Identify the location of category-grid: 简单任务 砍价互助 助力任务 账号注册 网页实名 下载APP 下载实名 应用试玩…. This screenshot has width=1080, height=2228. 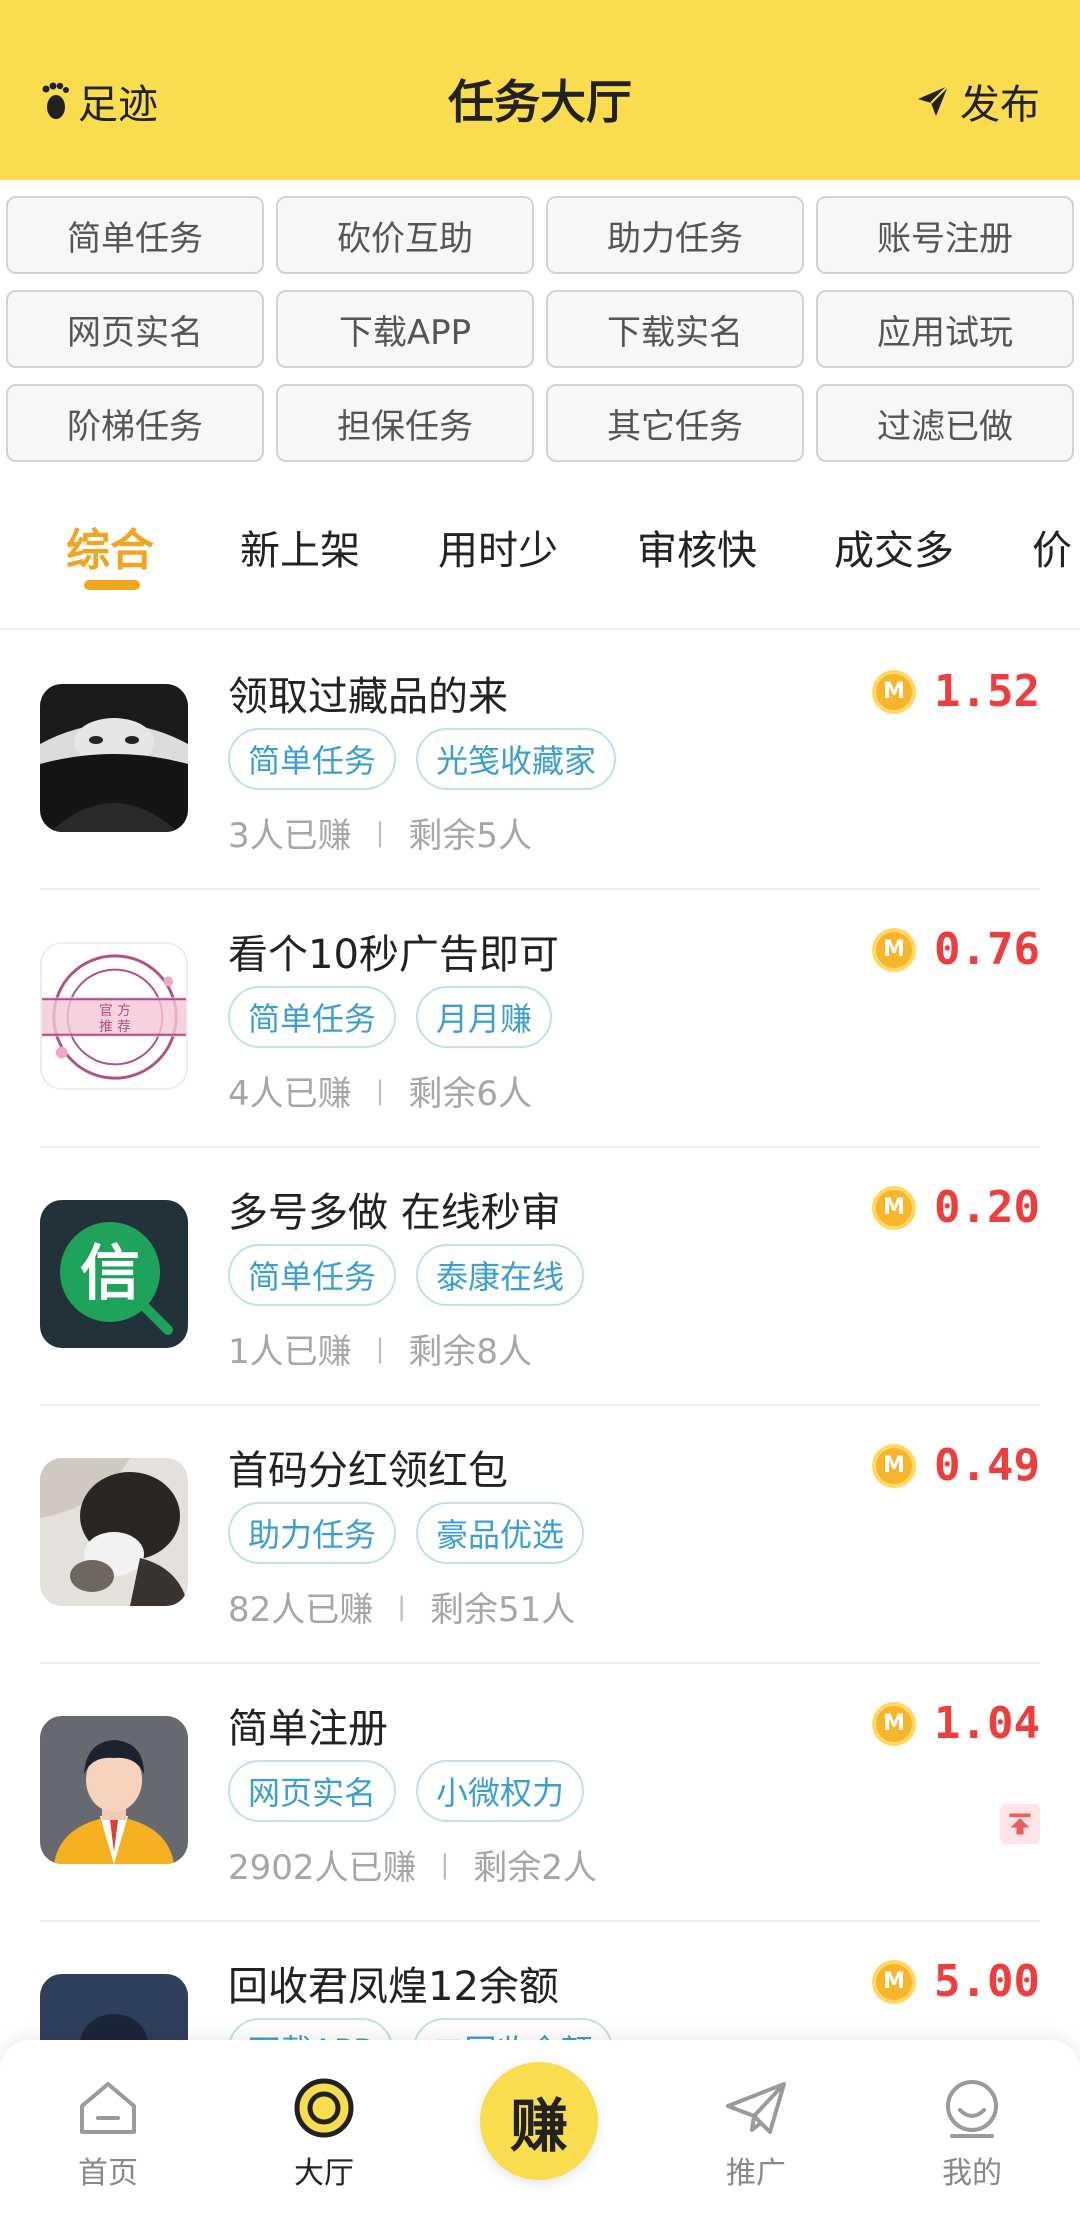
(540, 329).